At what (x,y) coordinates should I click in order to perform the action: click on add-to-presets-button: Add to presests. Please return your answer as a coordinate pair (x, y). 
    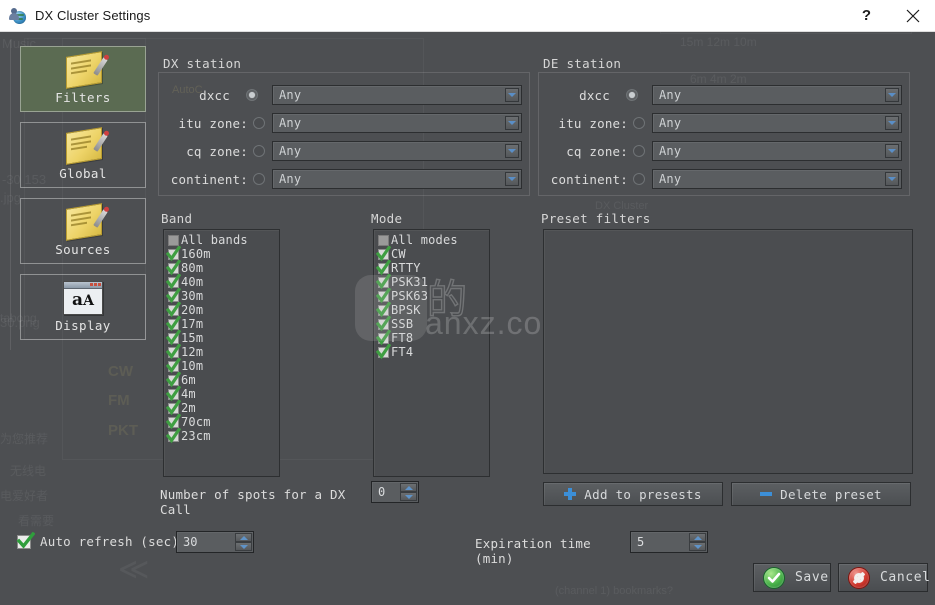
    Looking at the image, I should click on (633, 494).